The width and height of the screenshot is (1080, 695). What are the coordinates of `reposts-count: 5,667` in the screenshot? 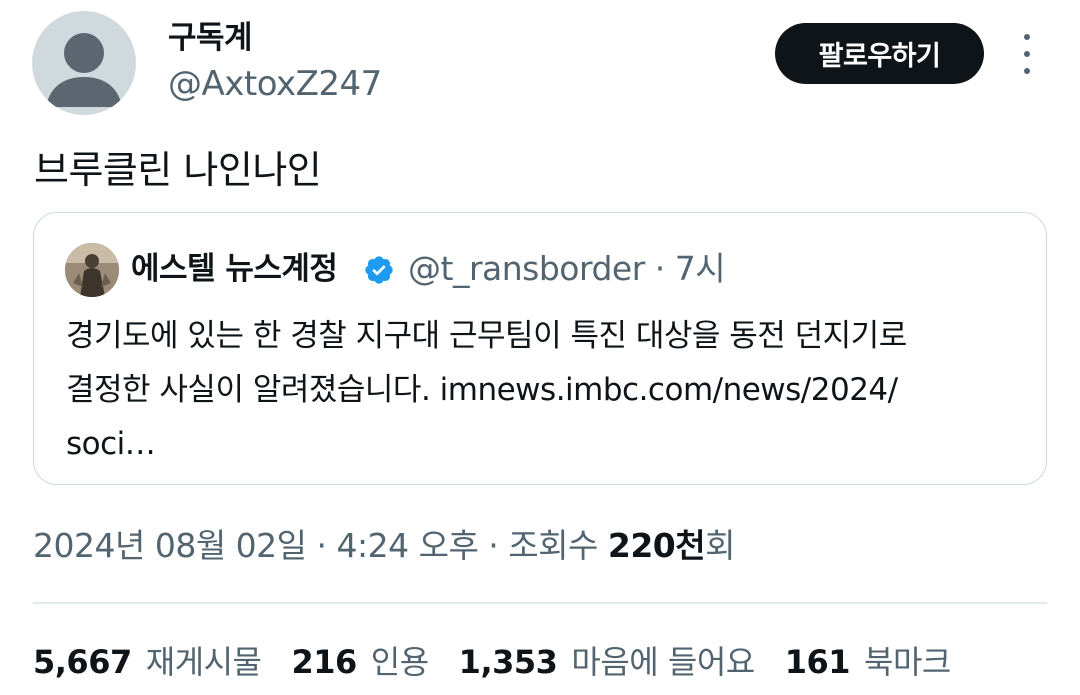 It's located at (82, 662).